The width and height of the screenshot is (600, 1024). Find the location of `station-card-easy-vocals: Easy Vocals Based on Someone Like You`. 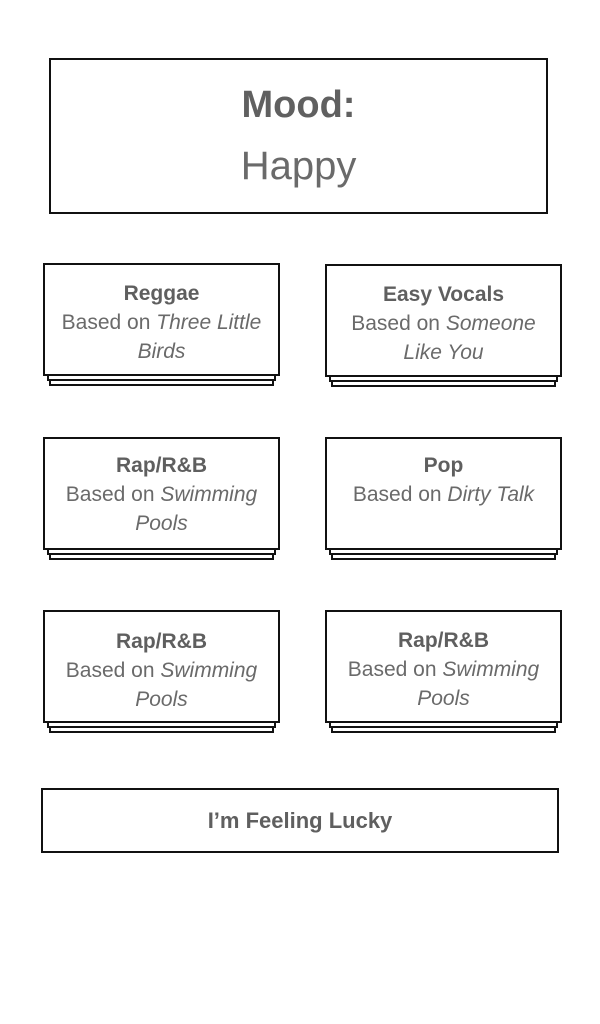

station-card-easy-vocals: Easy Vocals Based on Someone Like You is located at coordinates (443, 326).